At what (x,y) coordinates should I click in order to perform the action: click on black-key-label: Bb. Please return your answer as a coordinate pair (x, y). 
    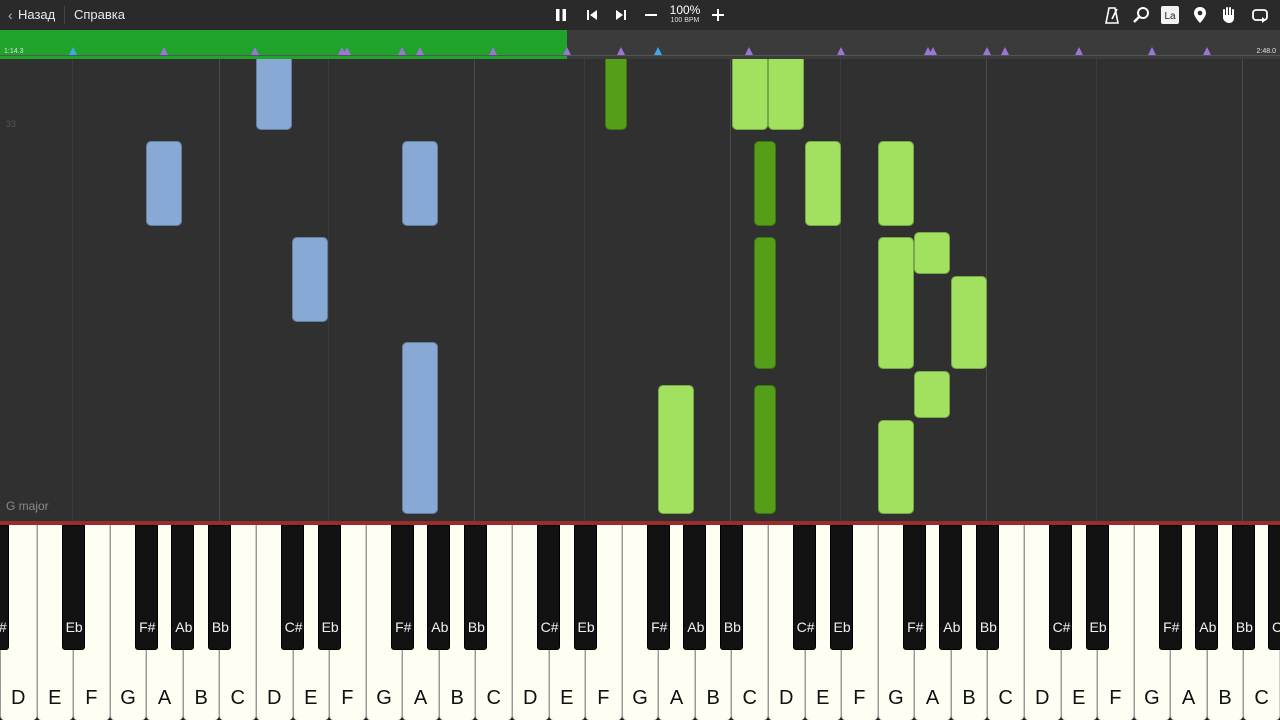
    Looking at the image, I should click on (1244, 627).